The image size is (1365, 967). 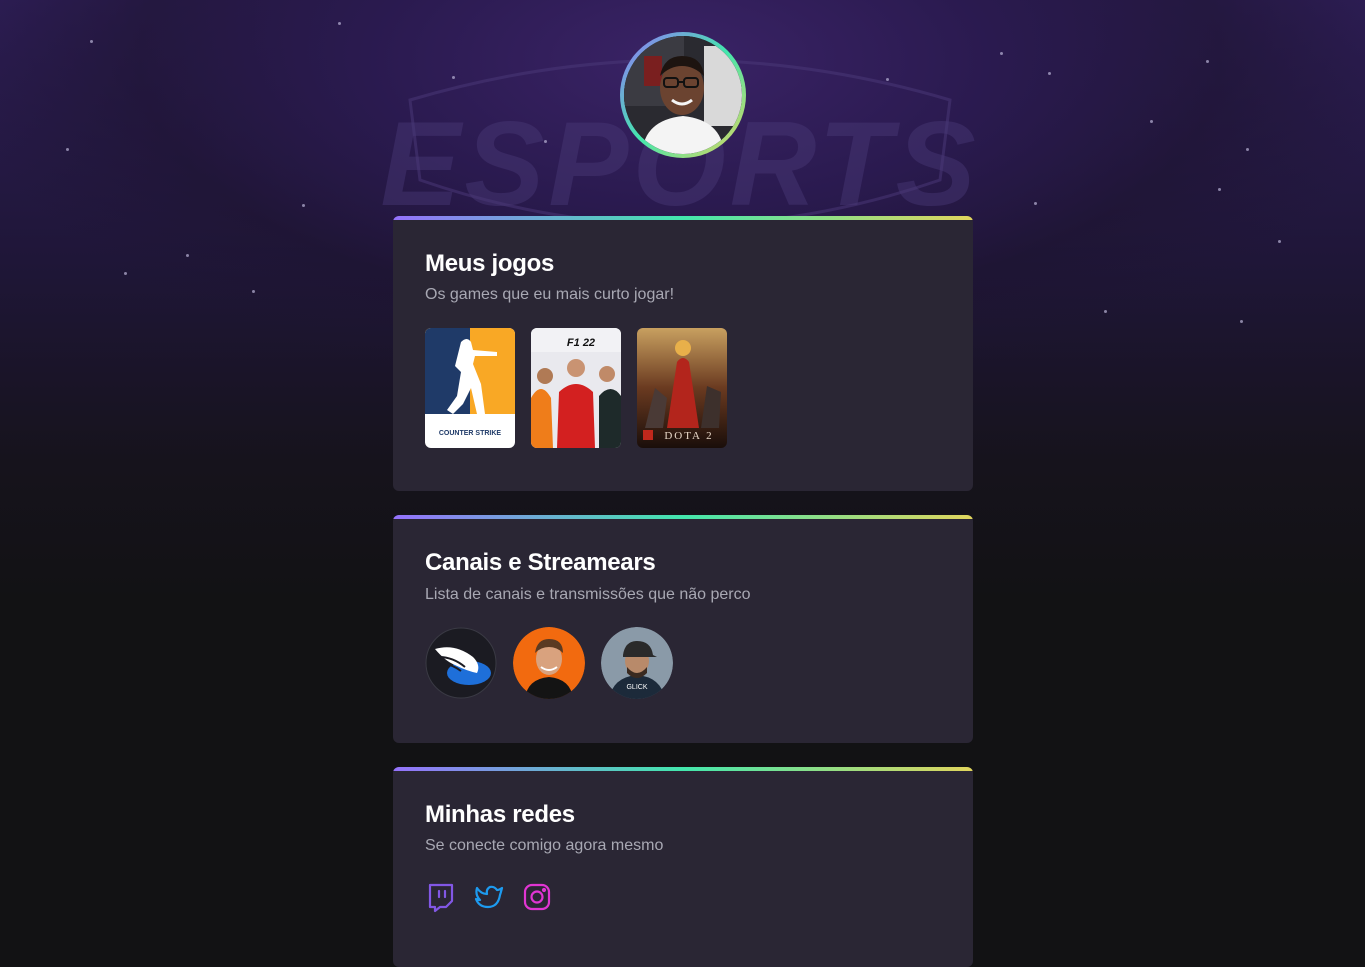 What do you see at coordinates (682, 388) in the screenshot?
I see `game-cover-dota-2: DOTA 2` at bounding box center [682, 388].